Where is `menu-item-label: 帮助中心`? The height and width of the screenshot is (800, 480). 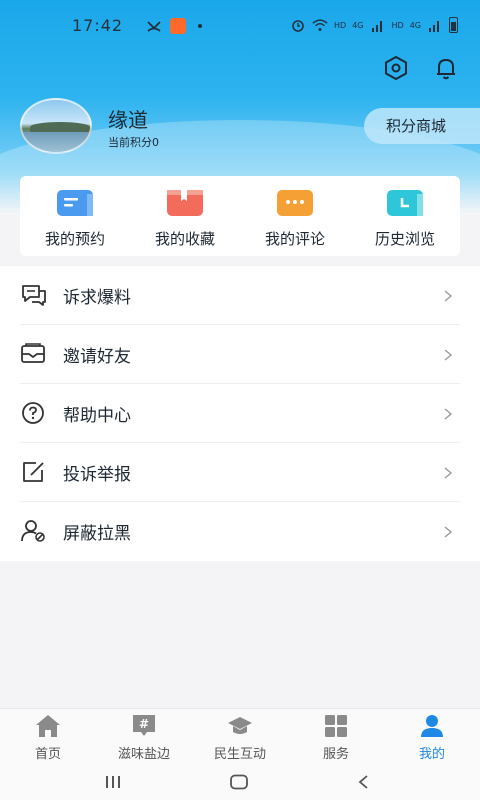 menu-item-label: 帮助中心 is located at coordinates (97, 416).